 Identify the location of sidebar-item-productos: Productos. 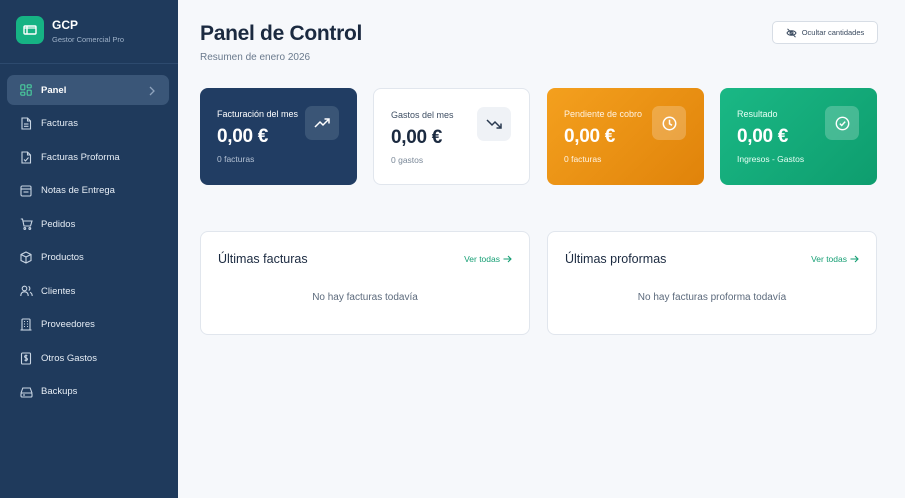
(88, 258).